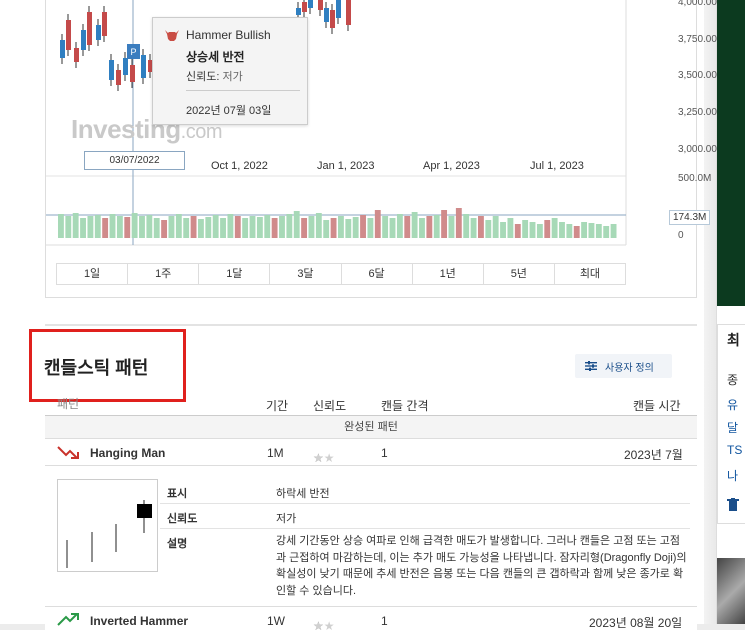 This screenshot has width=745, height=630. Describe the element at coordinates (377, 274) in the screenshot. I see `timeframe-6m: 6달` at that location.